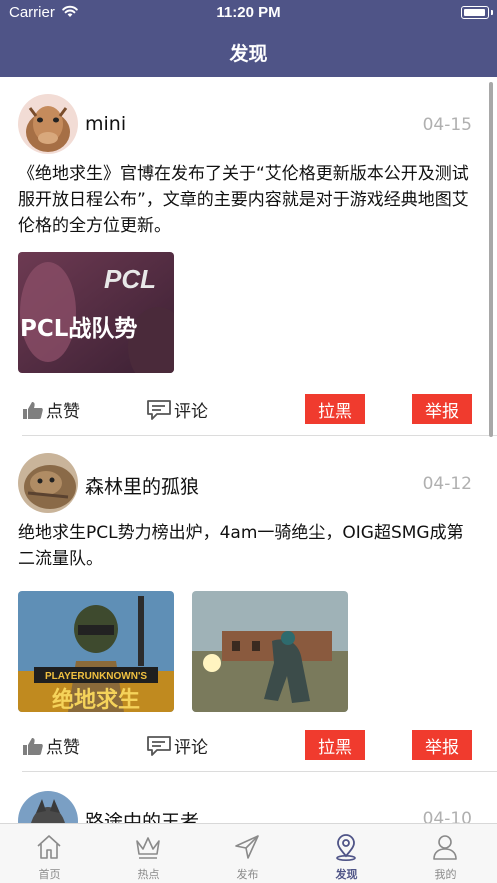 The width and height of the screenshot is (497, 883). Describe the element at coordinates (148, 874) in the screenshot. I see `tab-label: 热点` at that location.